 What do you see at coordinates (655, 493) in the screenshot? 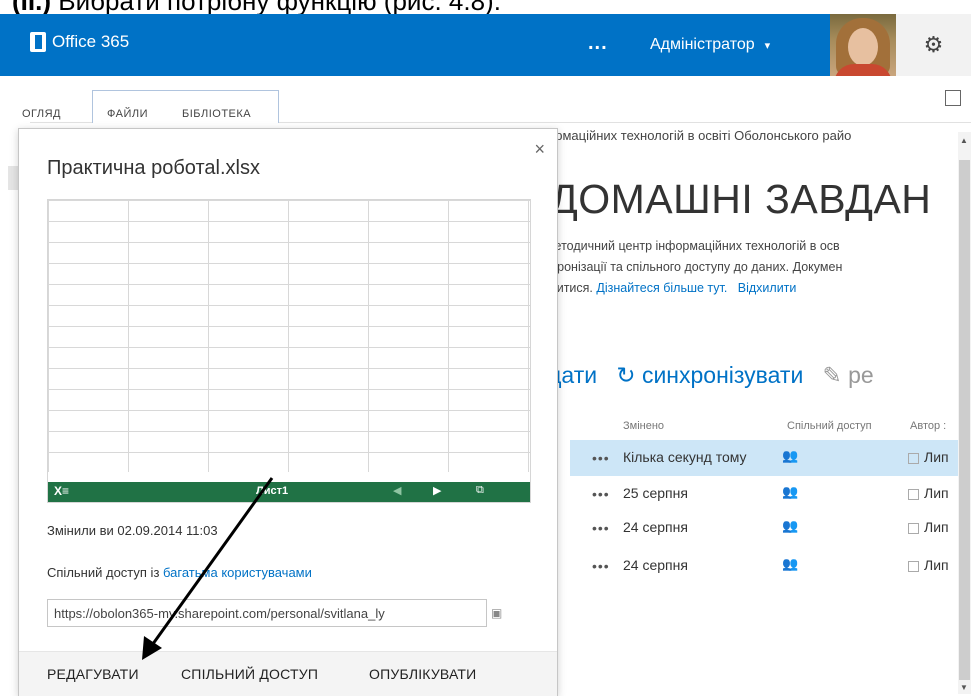
I see `row-modified: 25 серпня` at bounding box center [655, 493].